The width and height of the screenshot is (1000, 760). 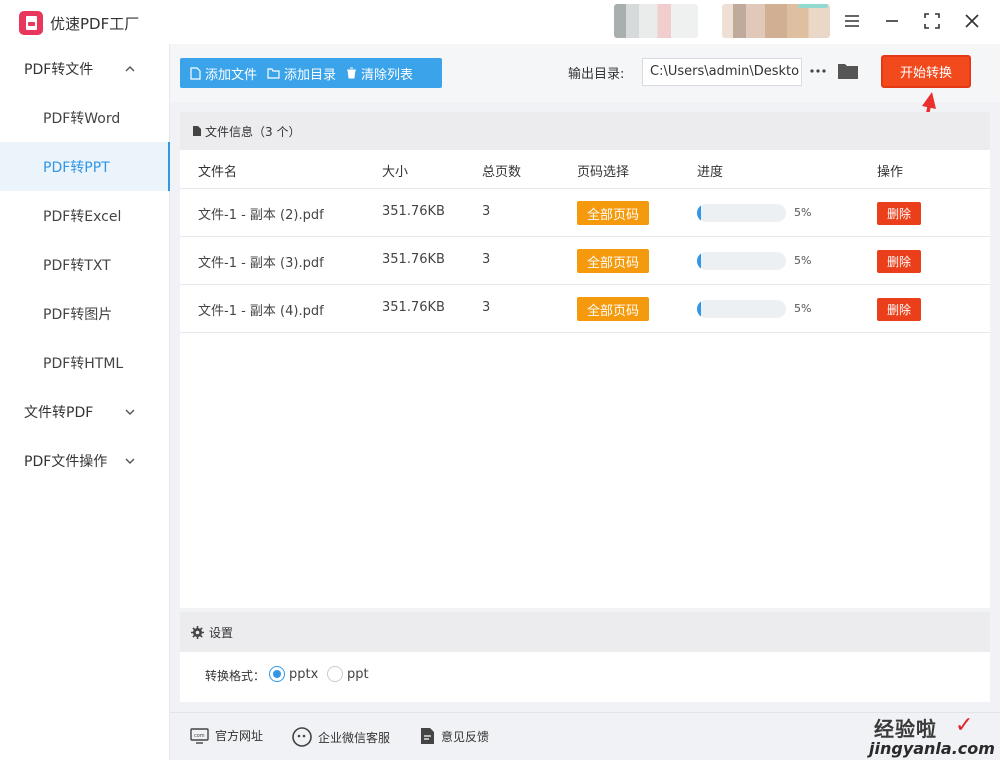 What do you see at coordinates (603, 172) in the screenshot?
I see `column-header: 页码选择` at bounding box center [603, 172].